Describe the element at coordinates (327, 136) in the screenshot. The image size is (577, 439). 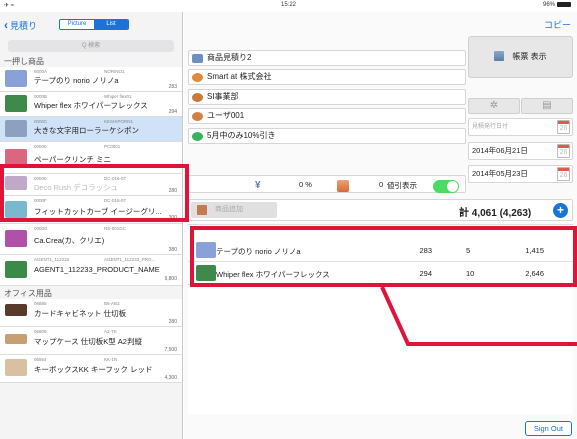
I see `campaign-field: 5月中のみ10%引き` at that location.